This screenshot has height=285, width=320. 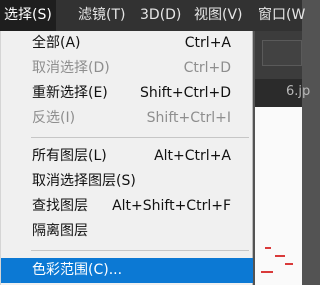 I want to click on menu-item-inverse: 反选(I) Shift+Ctrl+I, so click(x=127, y=118).